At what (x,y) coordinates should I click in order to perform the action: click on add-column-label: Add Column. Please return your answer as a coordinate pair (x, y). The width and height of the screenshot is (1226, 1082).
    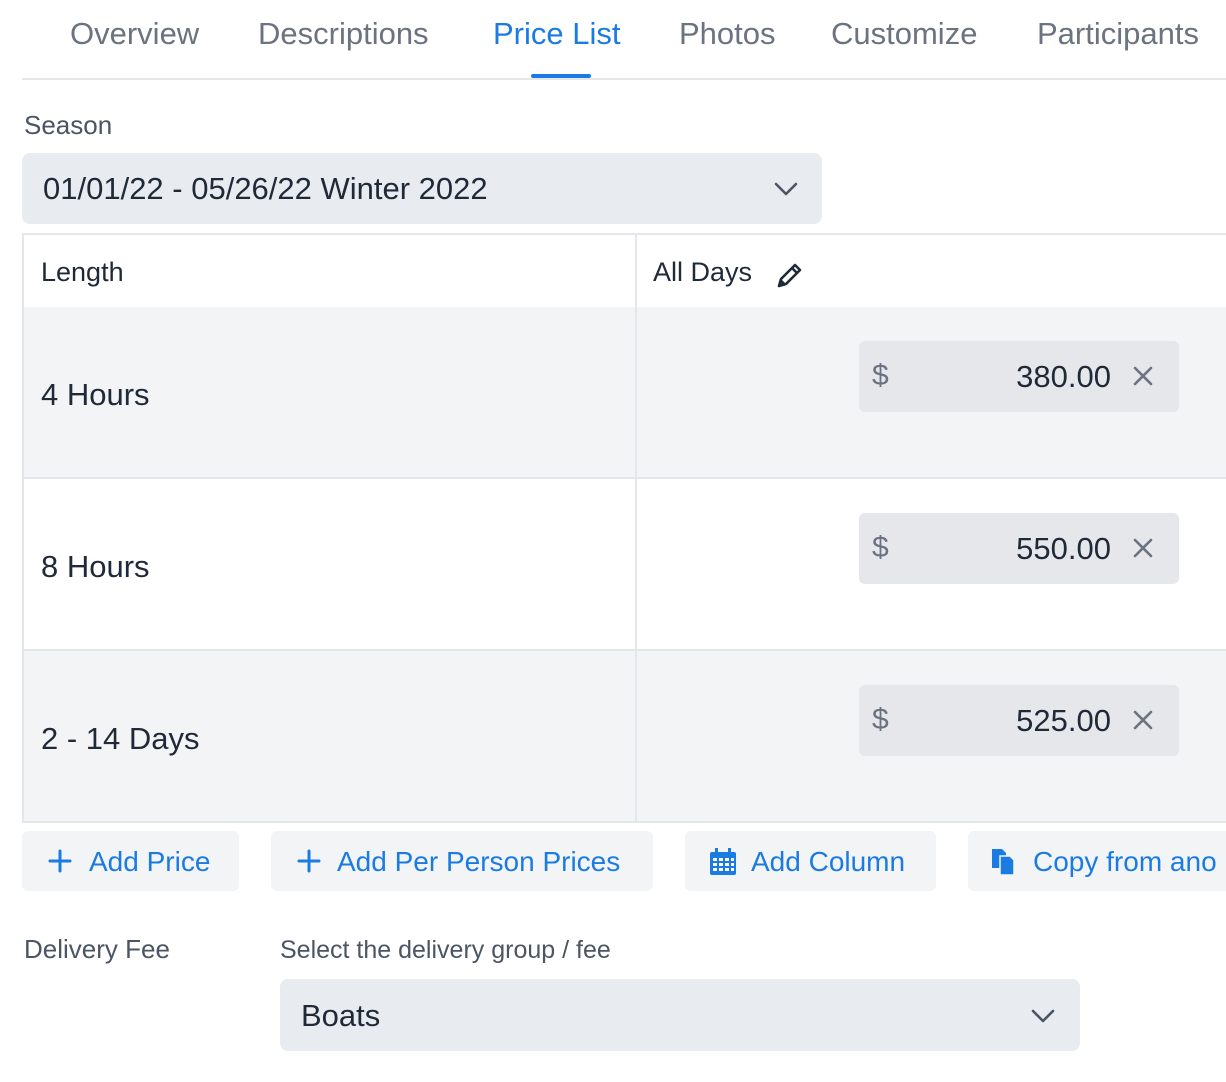
    Looking at the image, I should click on (828, 861).